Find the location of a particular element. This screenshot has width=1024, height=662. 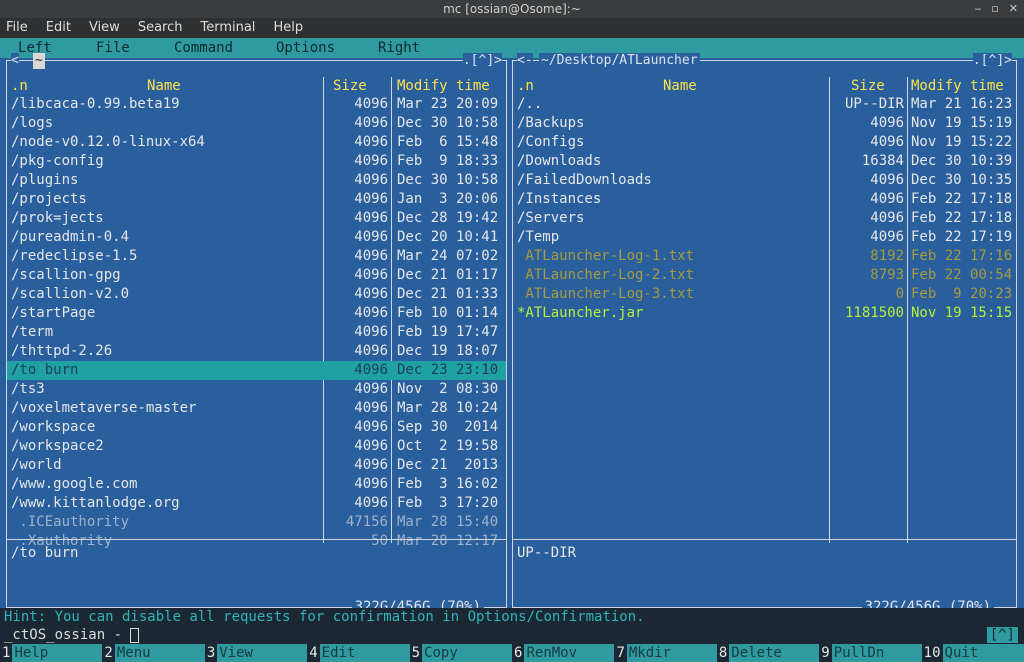

file-name: /pkg-config is located at coordinates (57, 161).